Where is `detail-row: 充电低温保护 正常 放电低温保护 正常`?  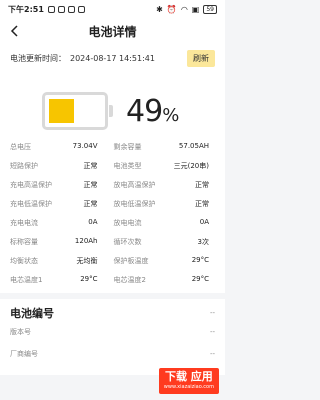 detail-row: 充电低温保护 正常 放电低温保护 正常 is located at coordinates (113, 203).